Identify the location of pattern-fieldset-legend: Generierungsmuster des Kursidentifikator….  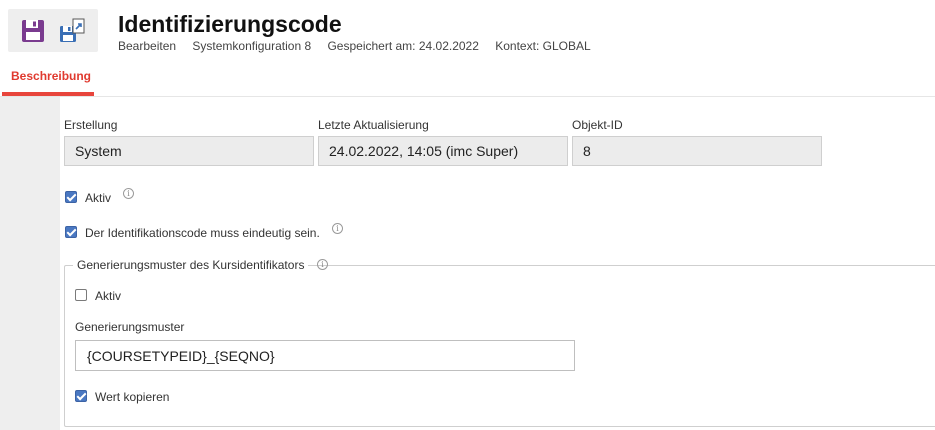
(191, 265).